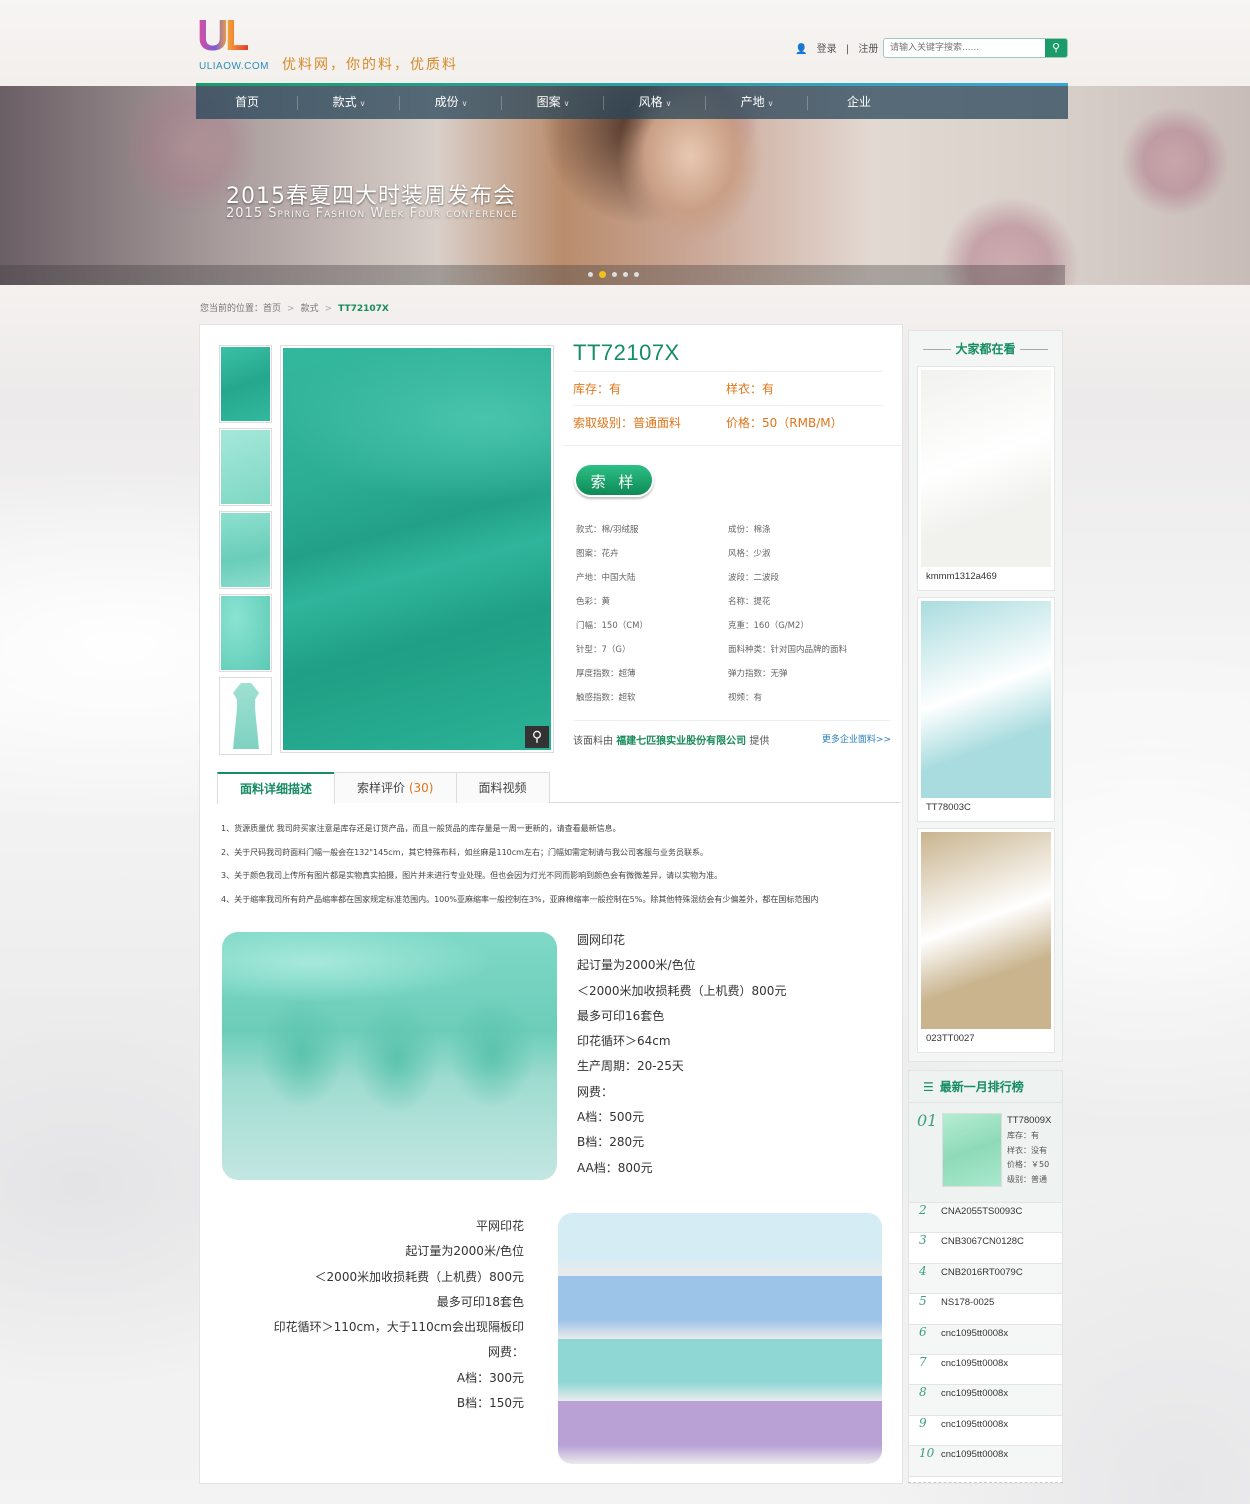  What do you see at coordinates (745, 698) in the screenshot?
I see `spec-item: 视频：有` at bounding box center [745, 698].